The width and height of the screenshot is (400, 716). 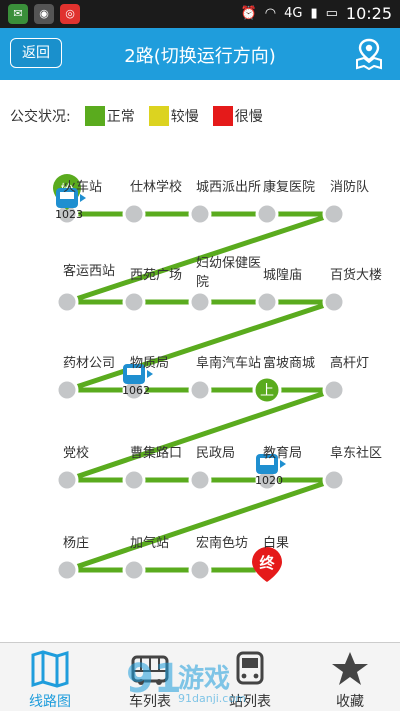 What do you see at coordinates (293, 13) in the screenshot?
I see `network-type: 4G` at bounding box center [293, 13].